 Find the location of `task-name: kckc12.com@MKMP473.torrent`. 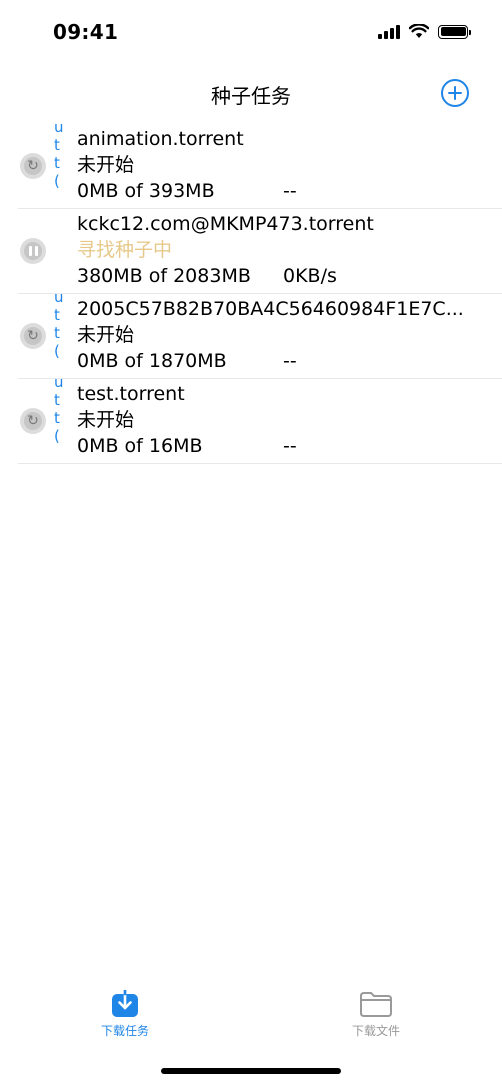

task-name: kckc12.com@MKMP473.torrent is located at coordinates (225, 224).